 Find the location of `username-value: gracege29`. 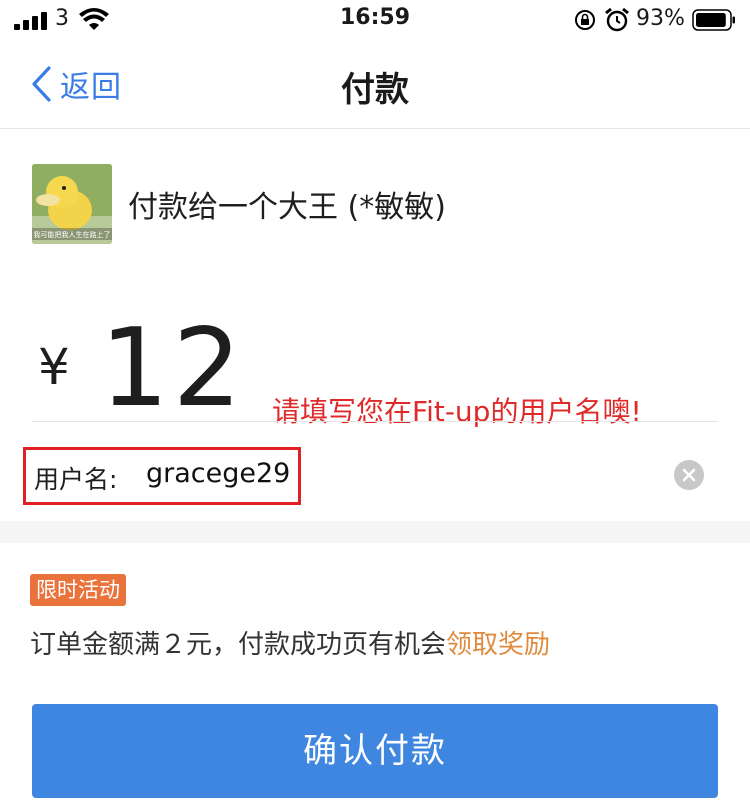

username-value: gracege29 is located at coordinates (218, 473).